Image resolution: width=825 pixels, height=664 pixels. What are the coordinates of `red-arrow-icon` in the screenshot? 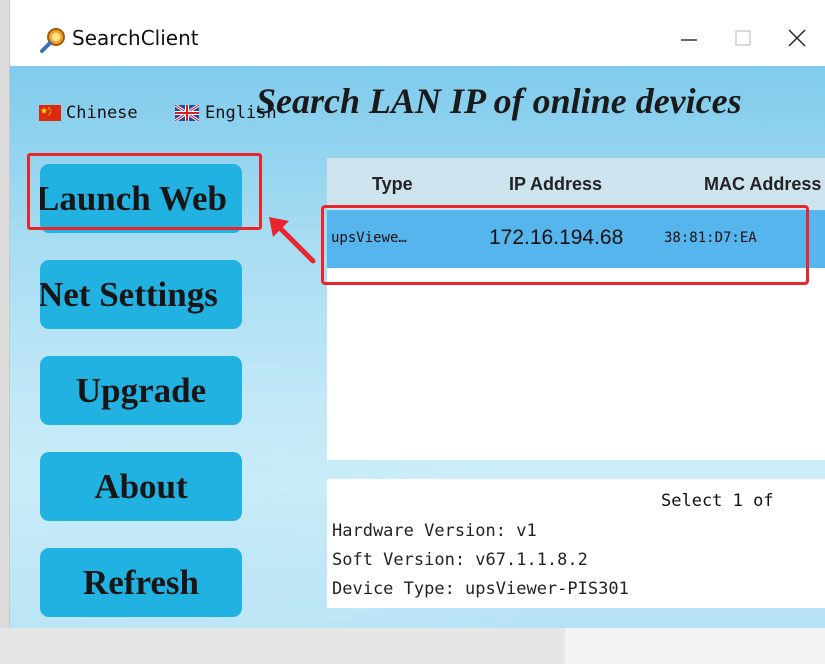 It's located at (292, 240).